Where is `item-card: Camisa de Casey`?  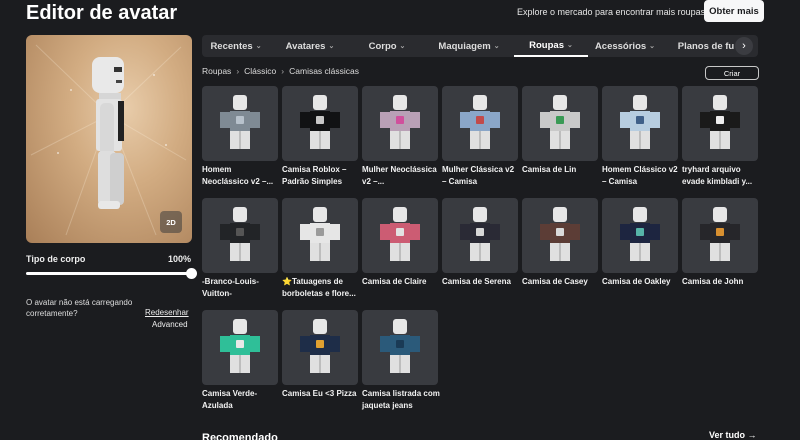 item-card: Camisa de Casey is located at coordinates (560, 243).